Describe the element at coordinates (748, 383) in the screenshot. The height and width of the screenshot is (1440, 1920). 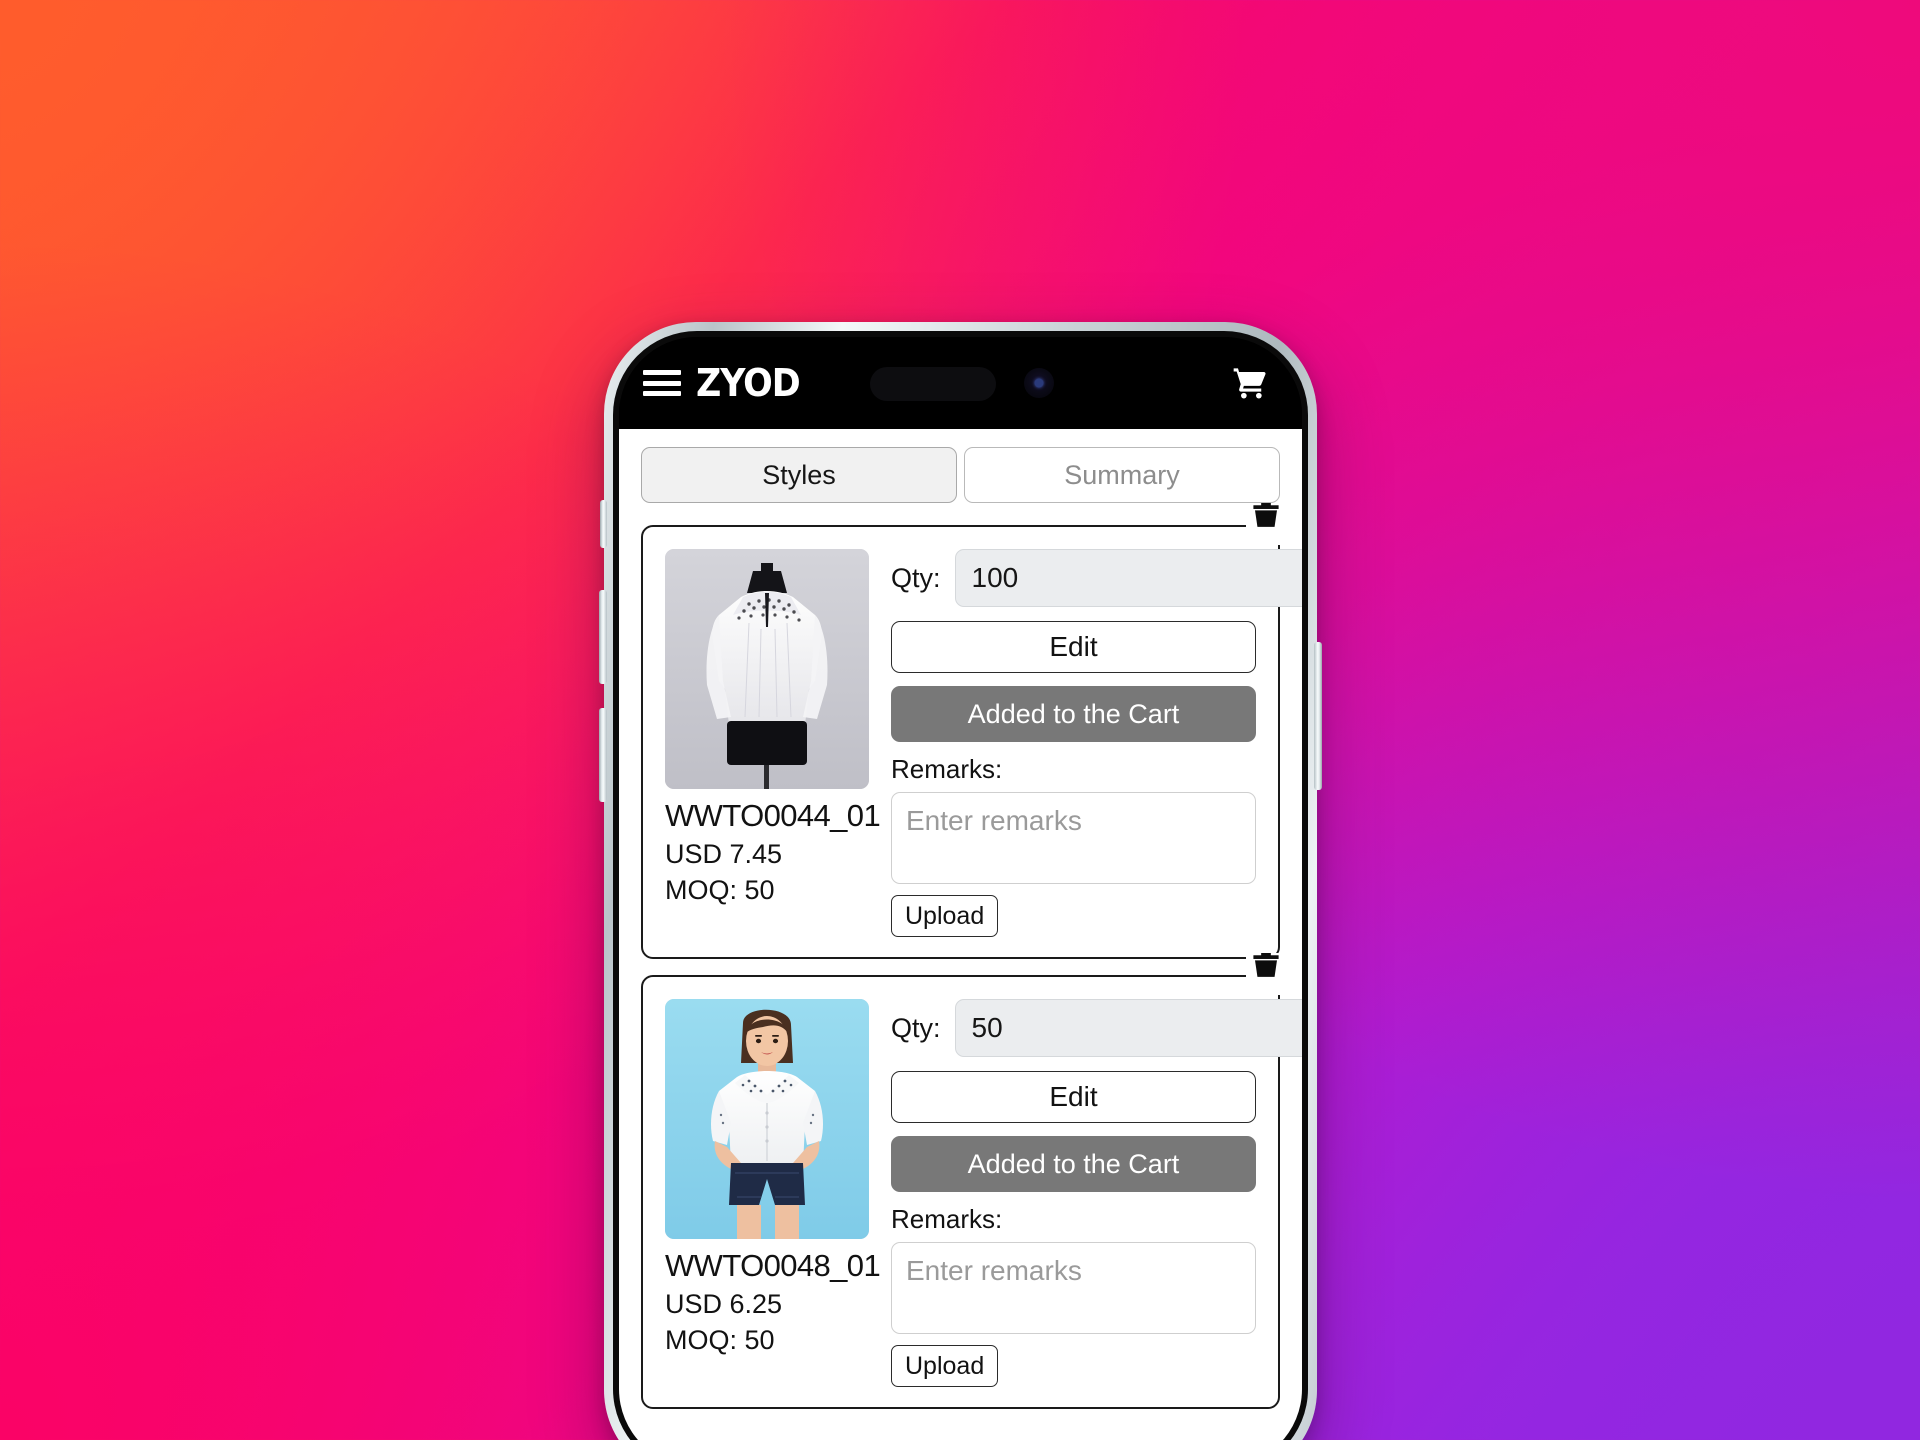
I see `brand-logo: ZYOD` at that location.